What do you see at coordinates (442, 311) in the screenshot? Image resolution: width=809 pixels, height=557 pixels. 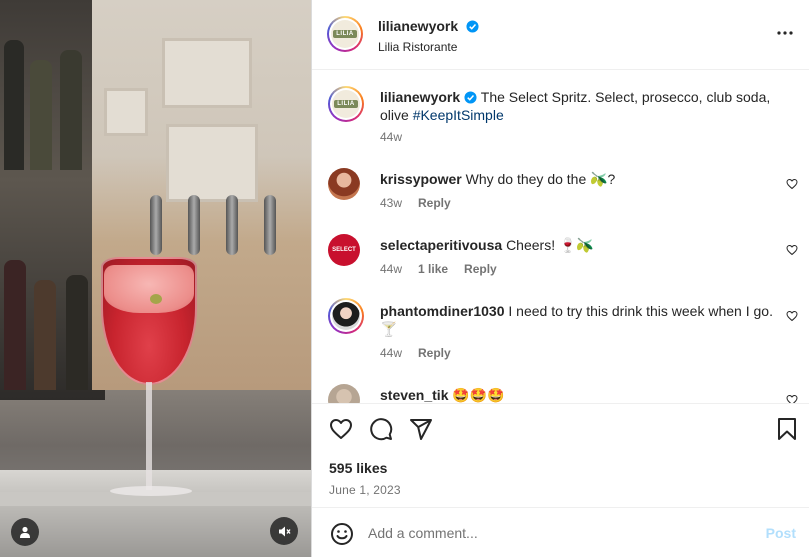 I see `comment-username: phantomdiner1030` at bounding box center [442, 311].